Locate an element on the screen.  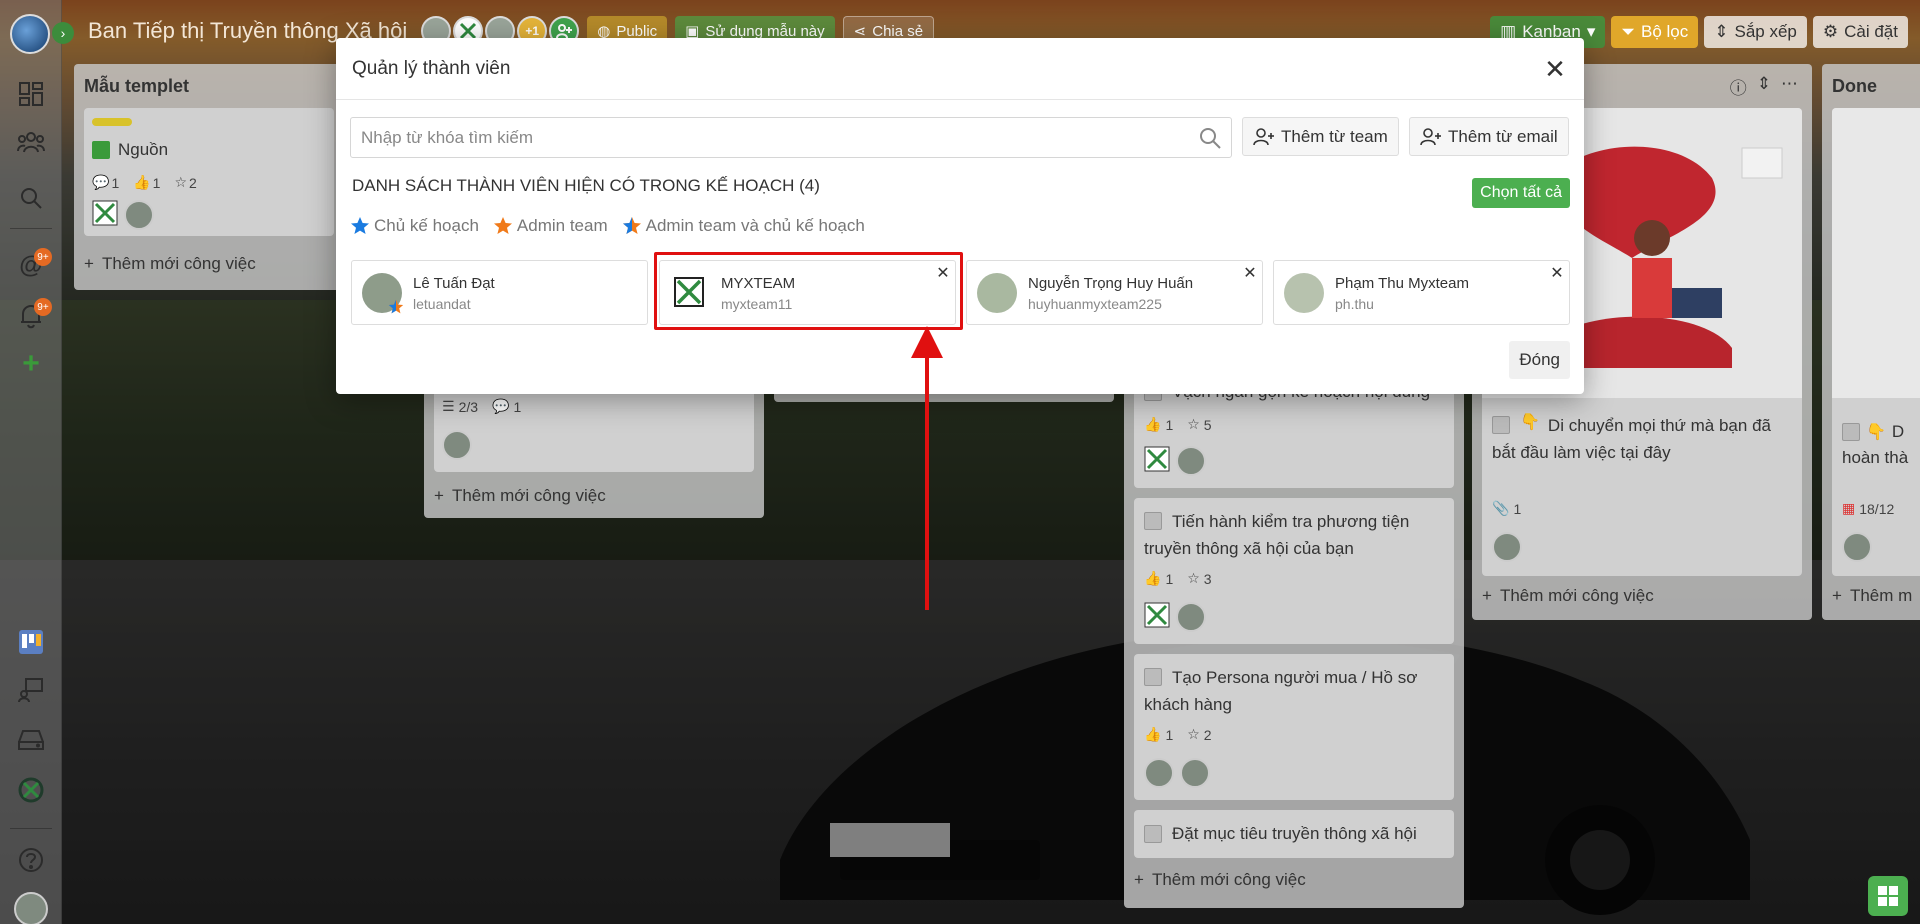
close-dialog-button: Đóng is located at coordinates (1539, 360).